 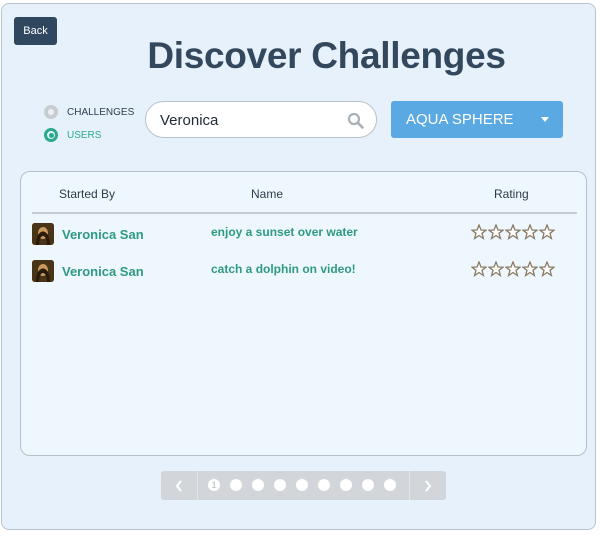 I want to click on chevron-left-icon, so click(x=178, y=485).